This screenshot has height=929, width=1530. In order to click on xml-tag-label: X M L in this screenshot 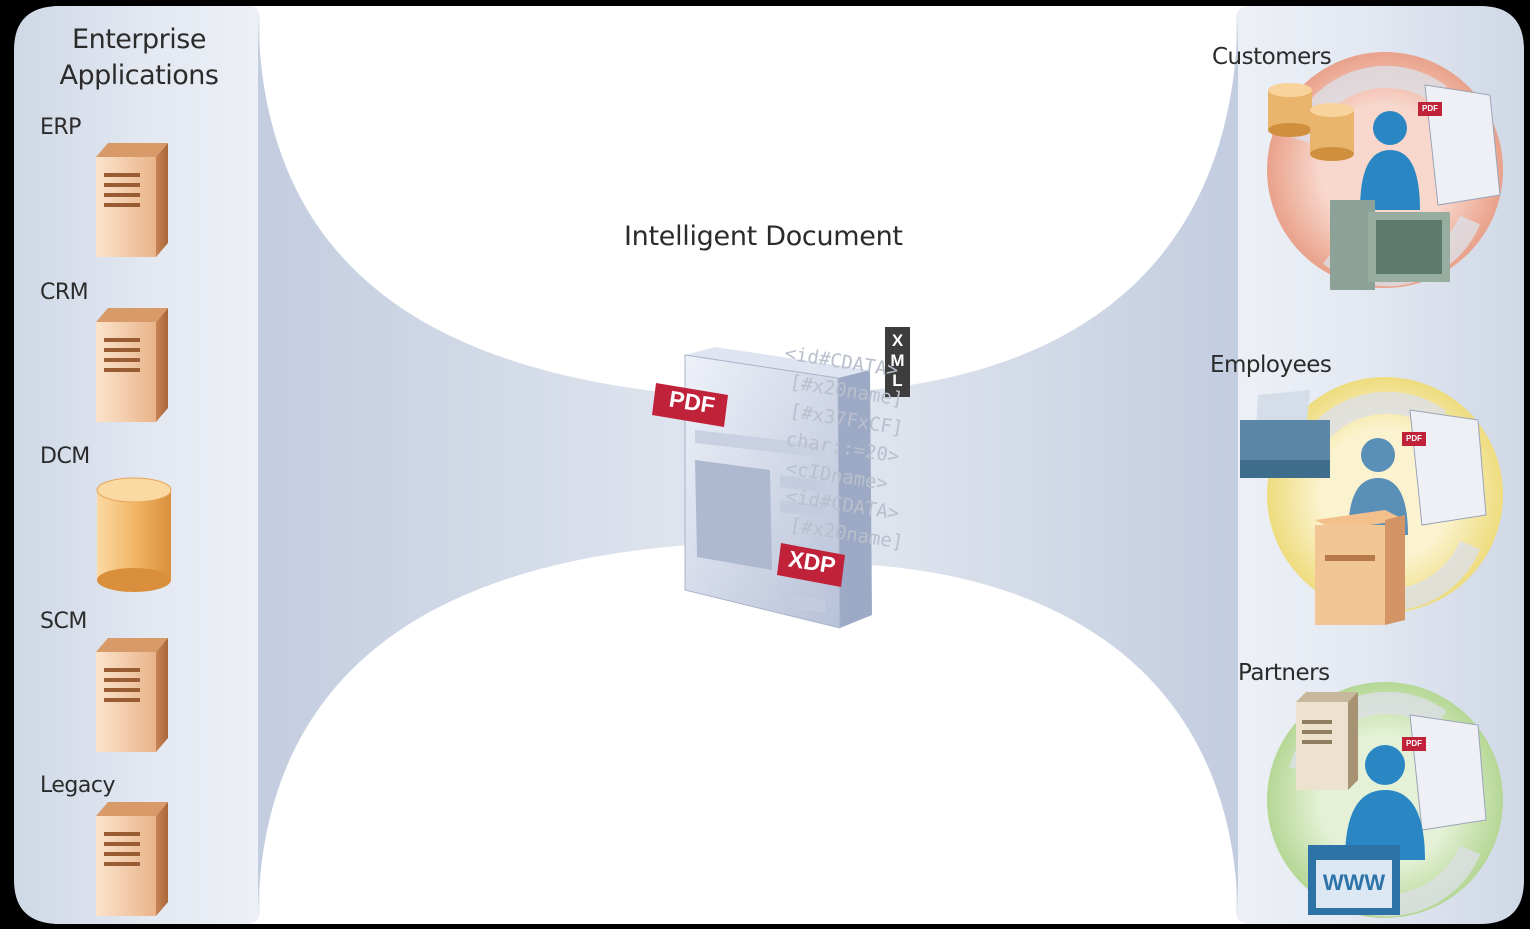, I will do `click(897, 361)`.